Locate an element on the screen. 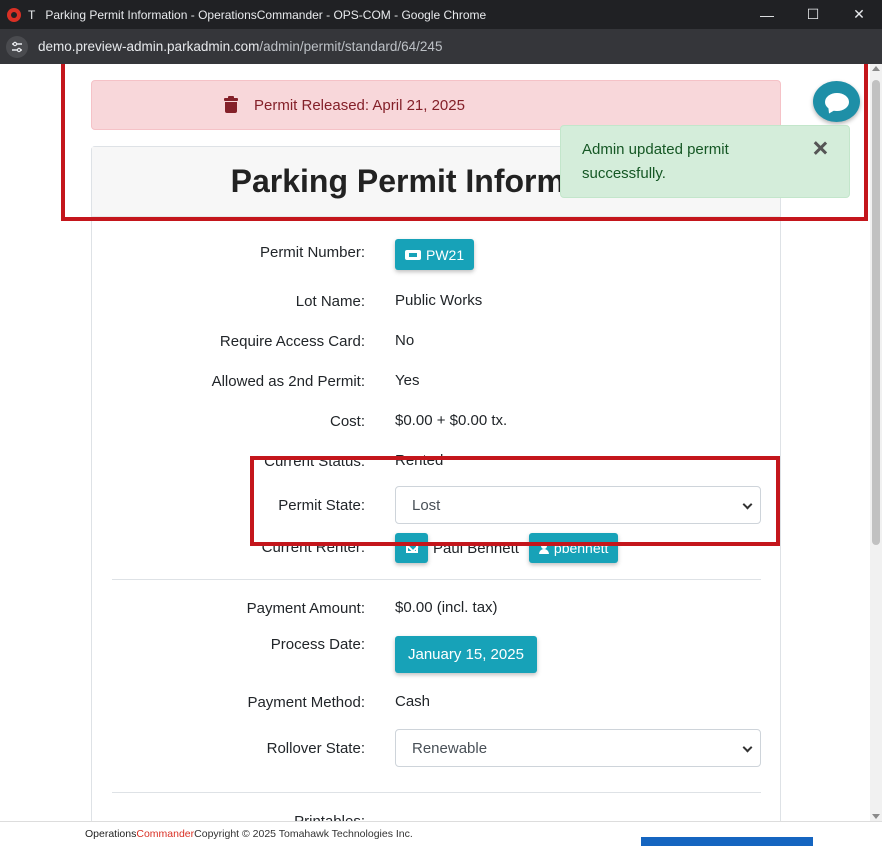 The width and height of the screenshot is (882, 846). label-printables: Printables: is located at coordinates (329, 817).